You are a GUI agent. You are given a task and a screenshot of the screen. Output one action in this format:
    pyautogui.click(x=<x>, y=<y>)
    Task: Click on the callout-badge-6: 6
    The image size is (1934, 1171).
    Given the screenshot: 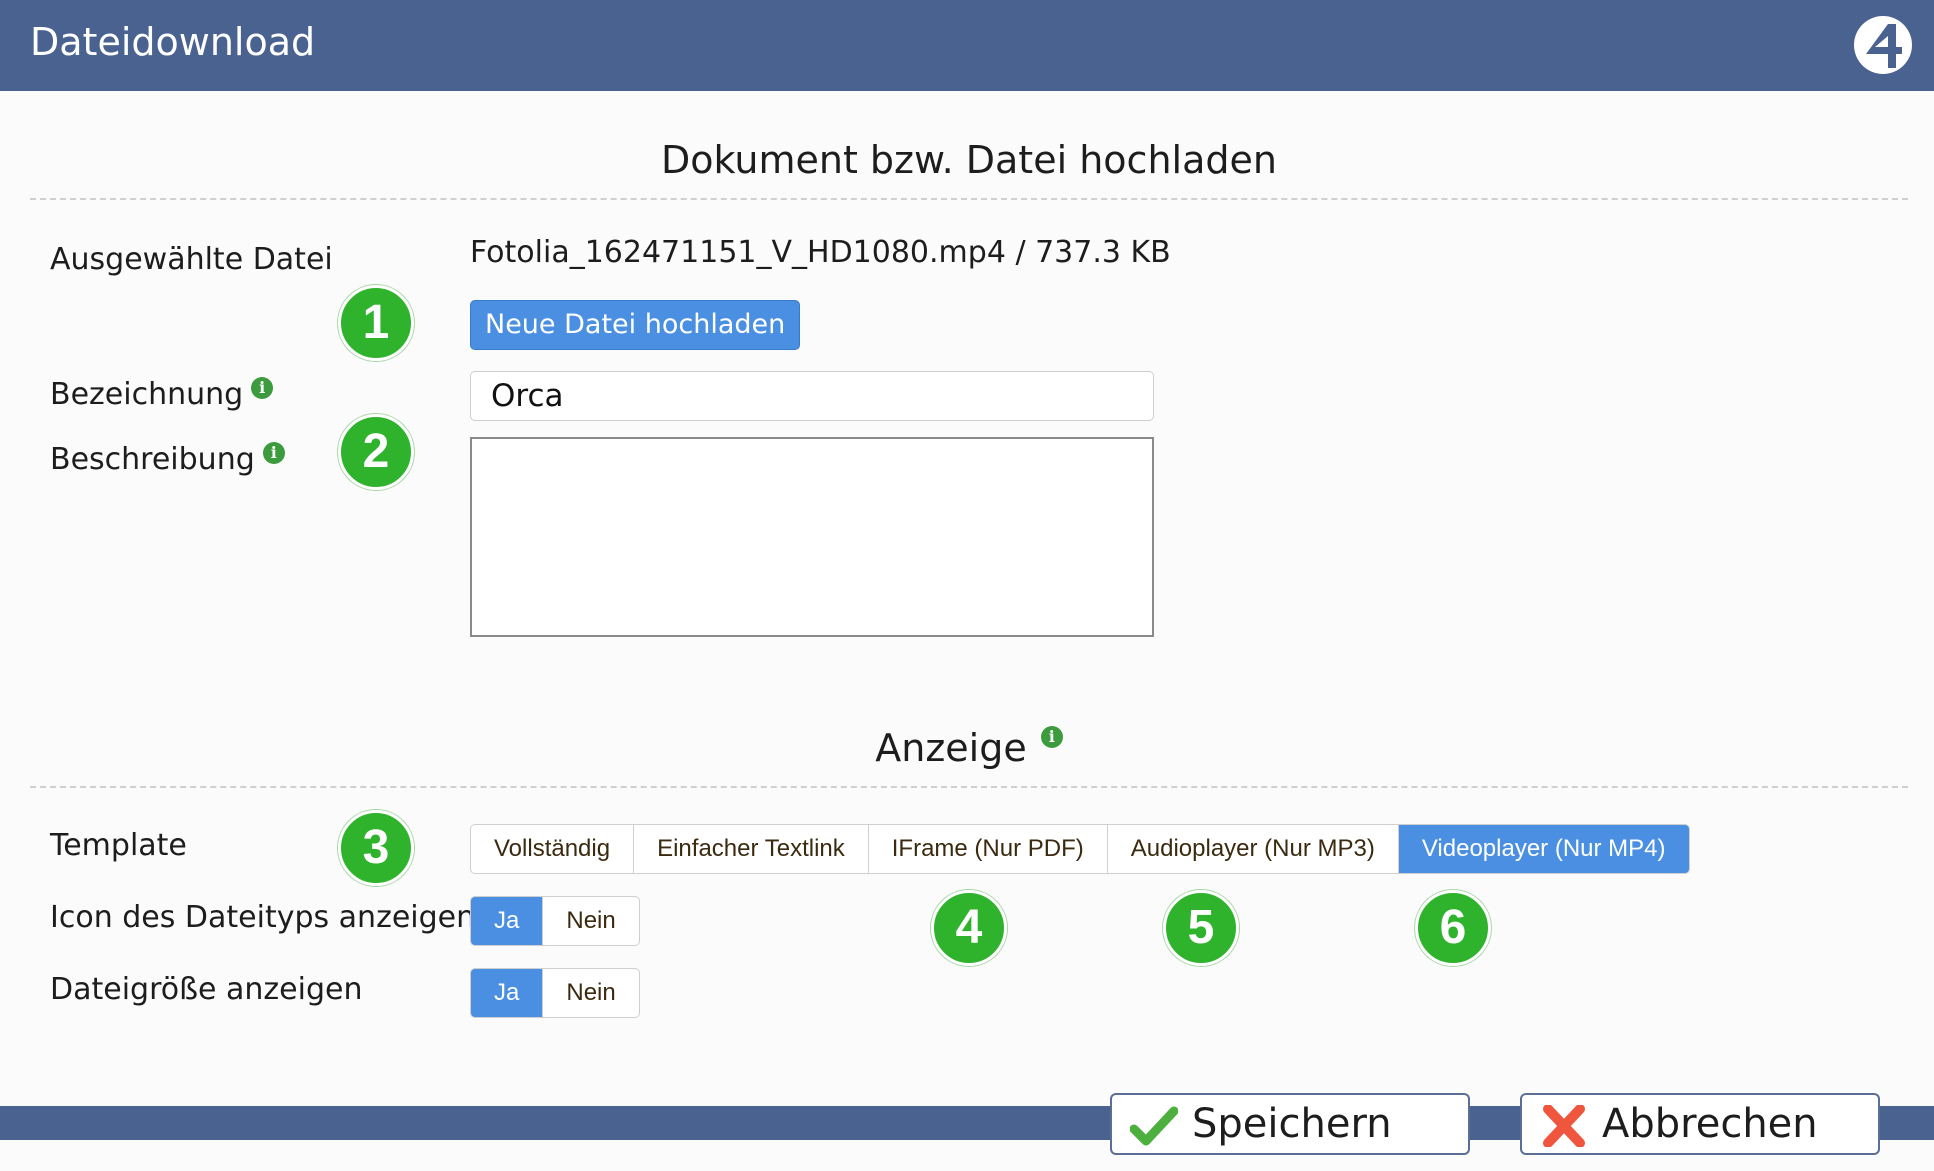 What is the action you would take?
    pyautogui.click(x=1453, y=928)
    